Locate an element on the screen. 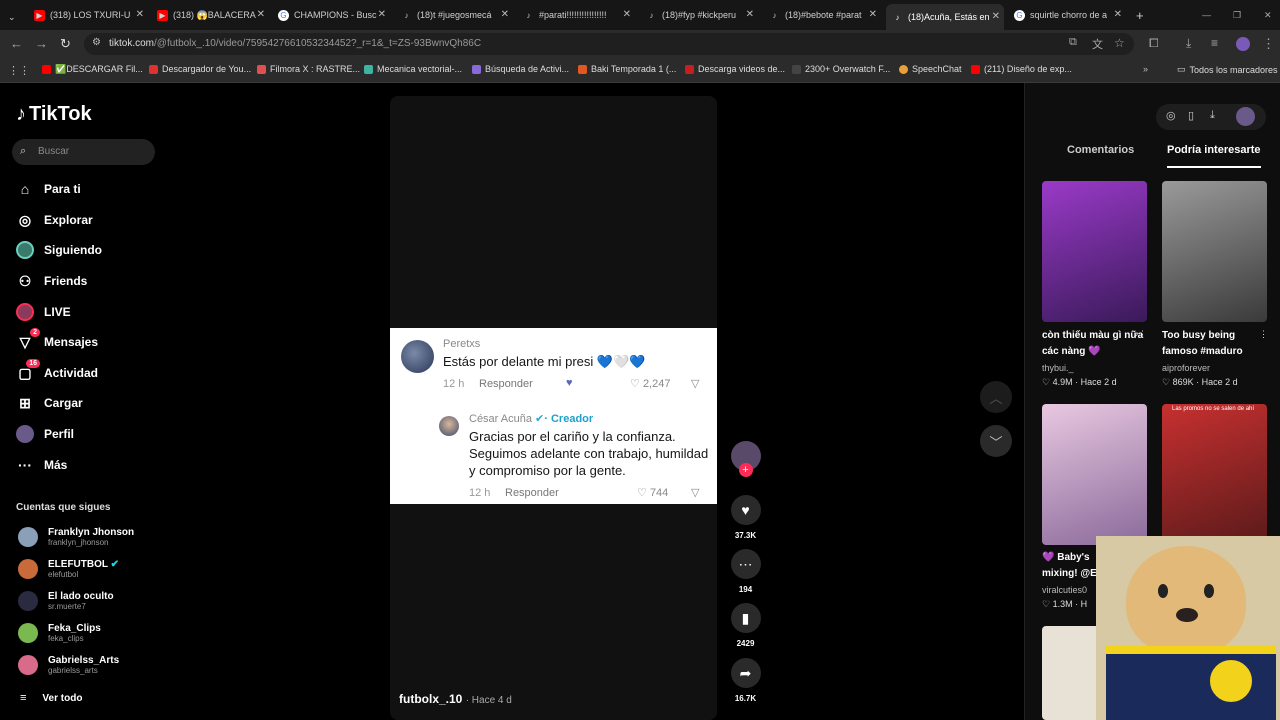 Image resolution: width=1280 pixels, height=720 pixels. follow-plus-icon: + is located at coordinates (745, 470).